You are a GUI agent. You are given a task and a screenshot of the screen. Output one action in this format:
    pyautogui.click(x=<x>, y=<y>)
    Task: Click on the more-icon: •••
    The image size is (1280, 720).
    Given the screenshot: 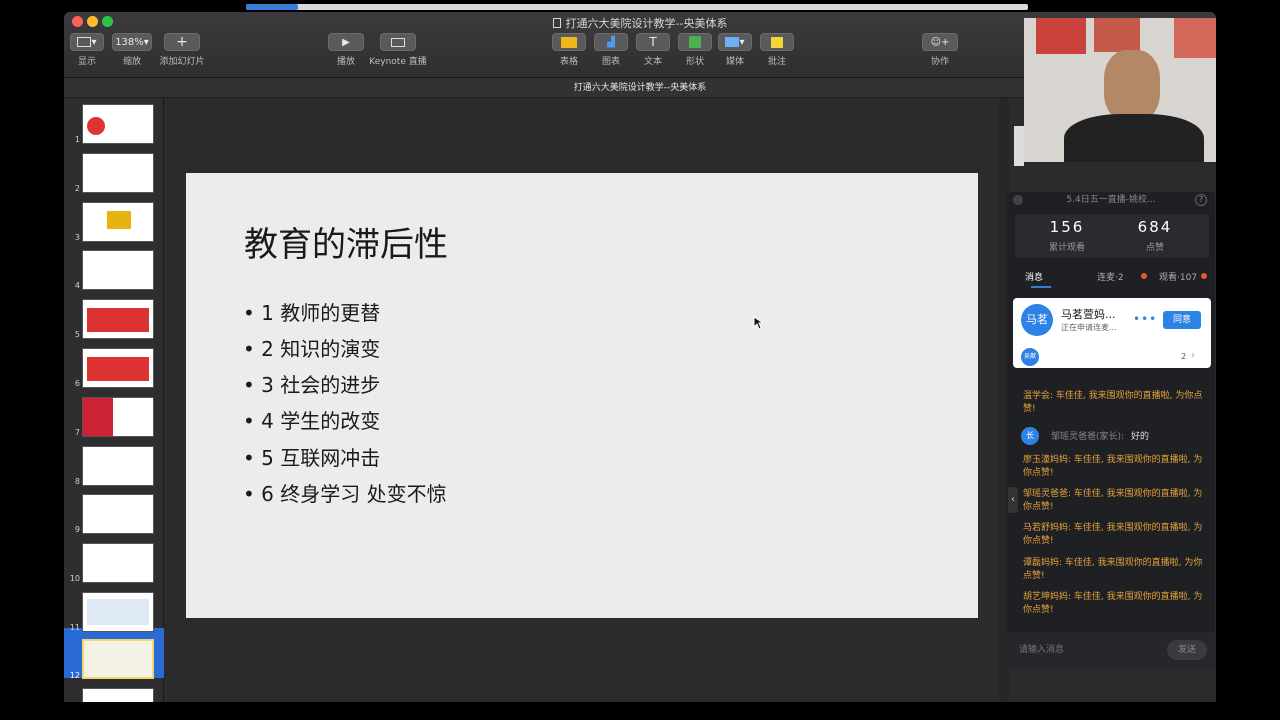 What is the action you would take?
    pyautogui.click(x=1145, y=319)
    